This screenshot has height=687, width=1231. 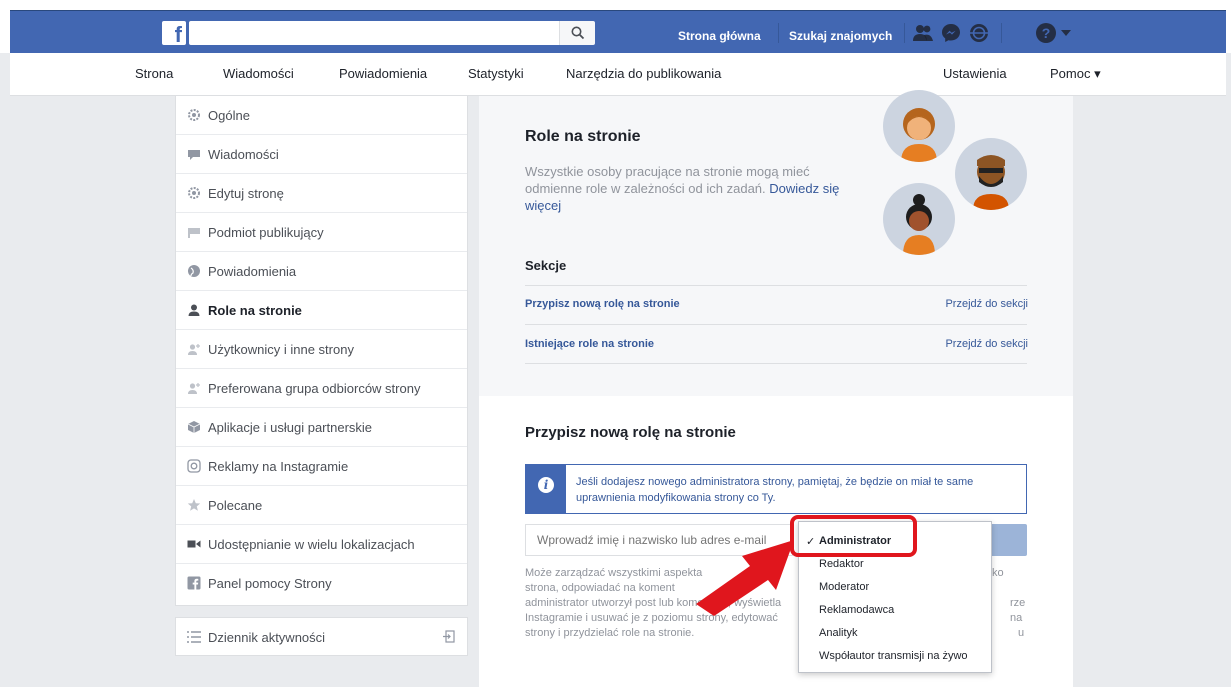 What do you see at coordinates (448, 636) in the screenshot?
I see `export-icon` at bounding box center [448, 636].